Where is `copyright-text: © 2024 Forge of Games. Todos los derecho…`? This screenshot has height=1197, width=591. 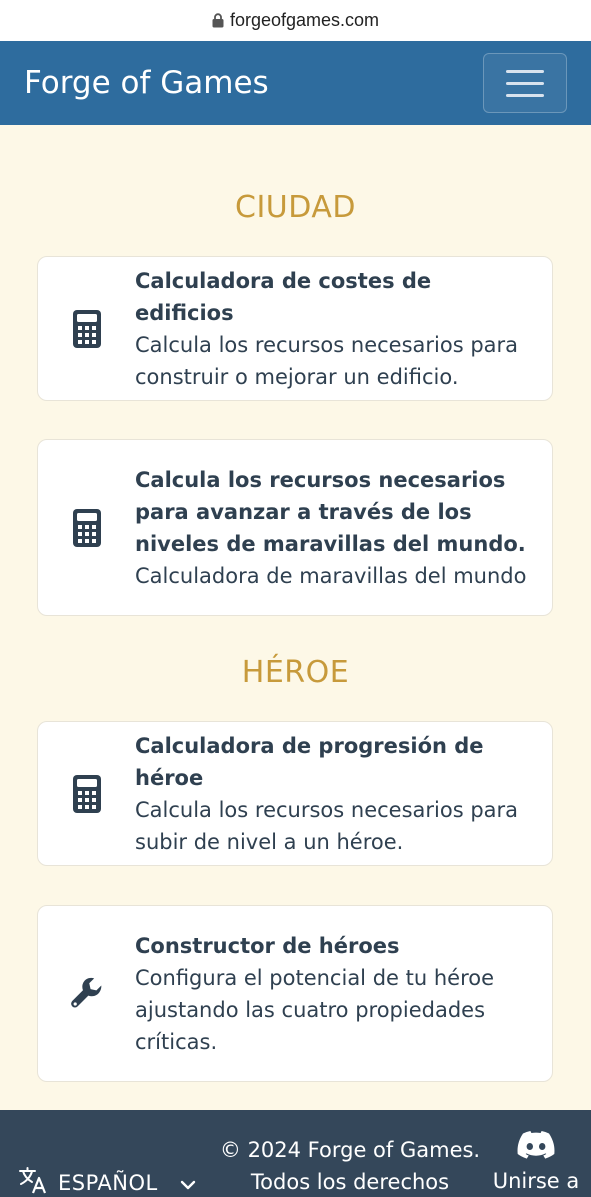 copyright-text: © 2024 Forge of Games. Todos los derecho… is located at coordinates (350, 1166).